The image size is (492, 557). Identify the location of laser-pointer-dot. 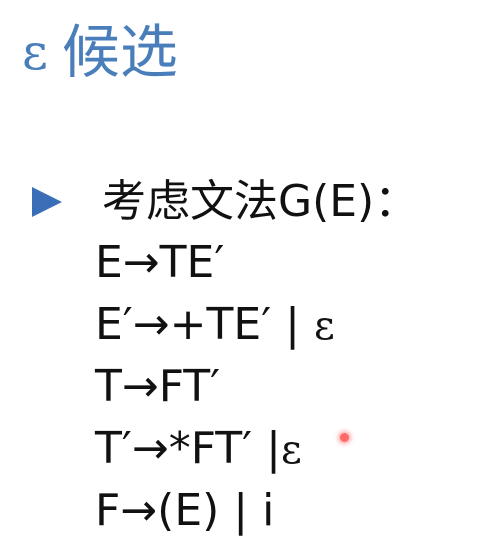
(344, 437).